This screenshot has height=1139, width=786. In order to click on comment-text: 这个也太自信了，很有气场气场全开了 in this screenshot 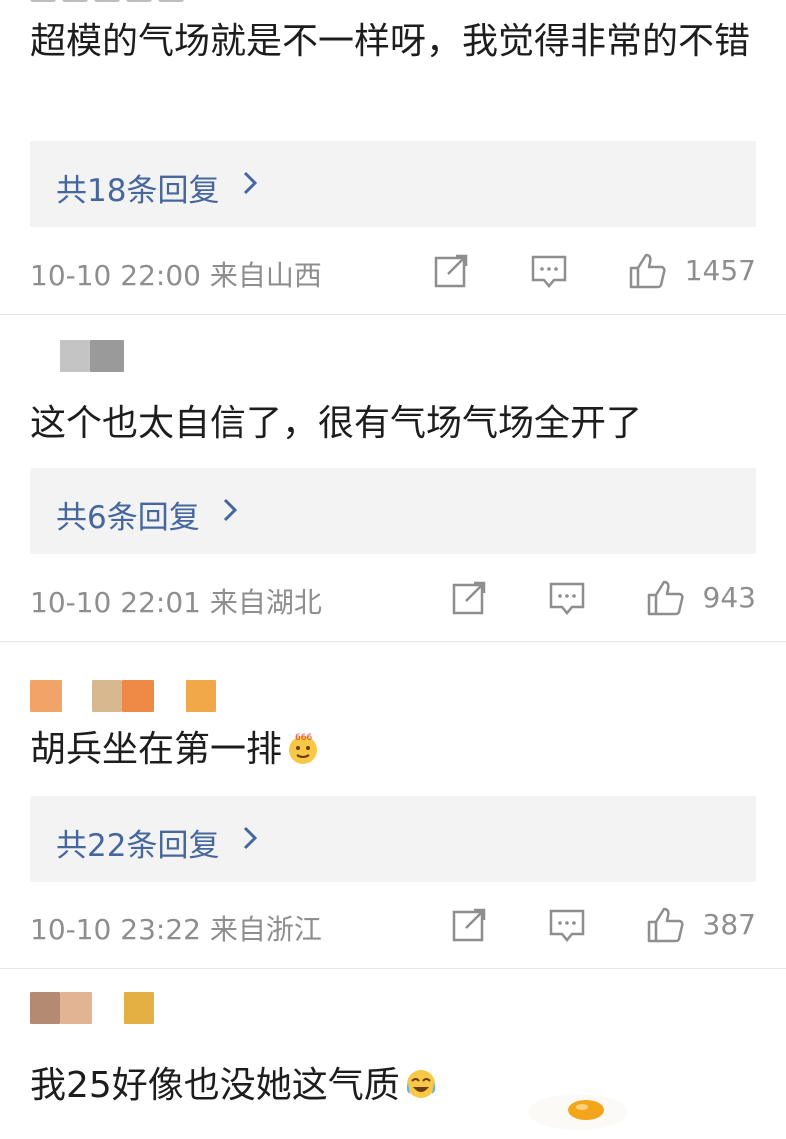, I will do `click(336, 423)`.